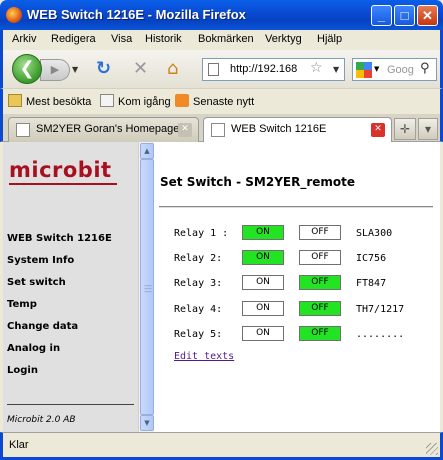 The height and width of the screenshot is (460, 443). I want to click on relay-description: SLA300, so click(374, 233).